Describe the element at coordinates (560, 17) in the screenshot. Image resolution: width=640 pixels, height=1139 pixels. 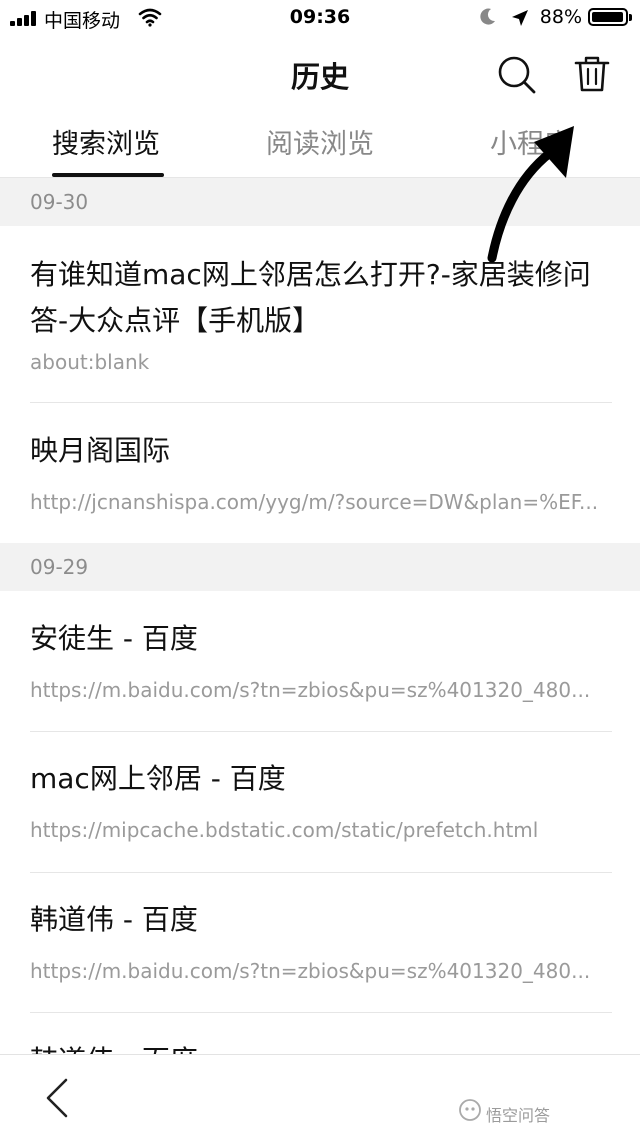
I see `battery-percent: 88%` at that location.